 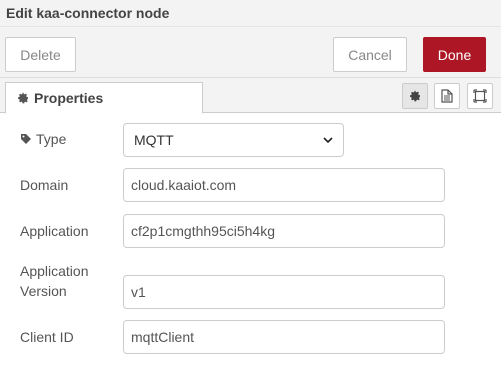 I want to click on type-label: Type, so click(x=43, y=139).